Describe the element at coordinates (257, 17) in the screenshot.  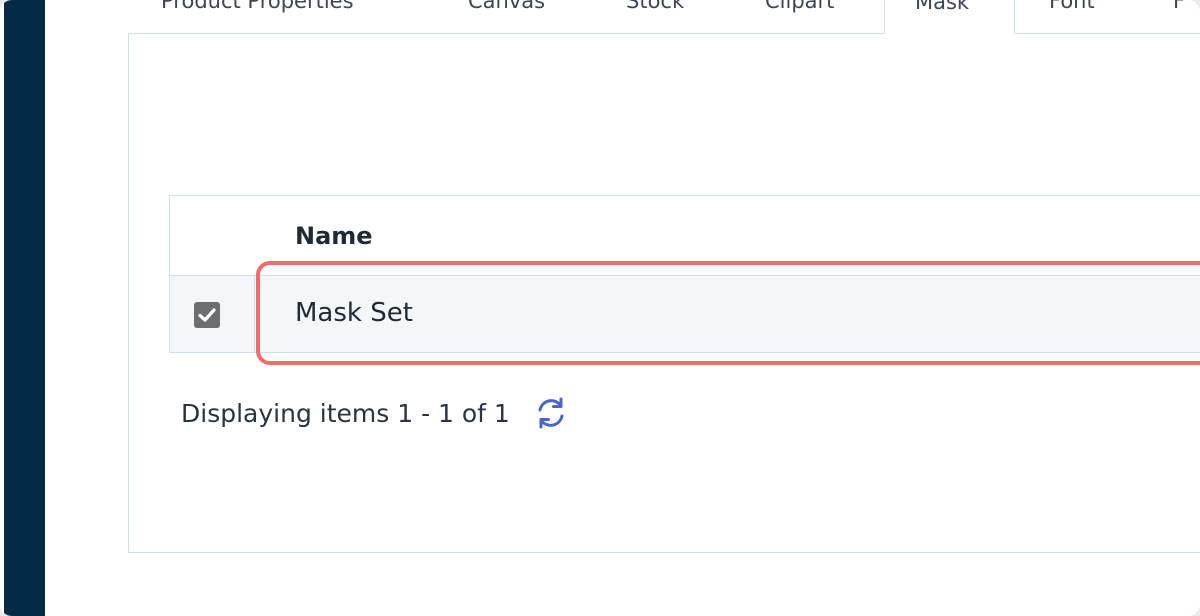
I see `tab-product-properties: Product Properties` at that location.